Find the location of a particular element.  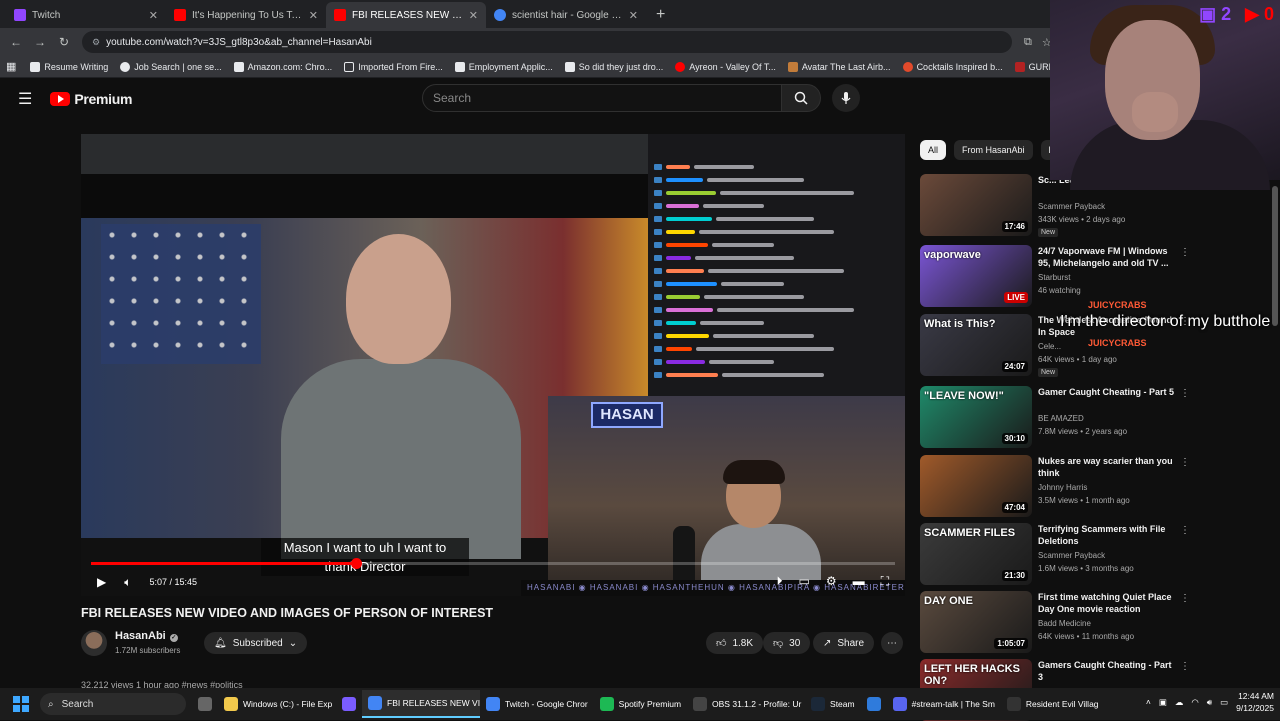

browser-tab-active: FBI RELEASES NEW VIDEO AND ✕ is located at coordinates (406, 15).